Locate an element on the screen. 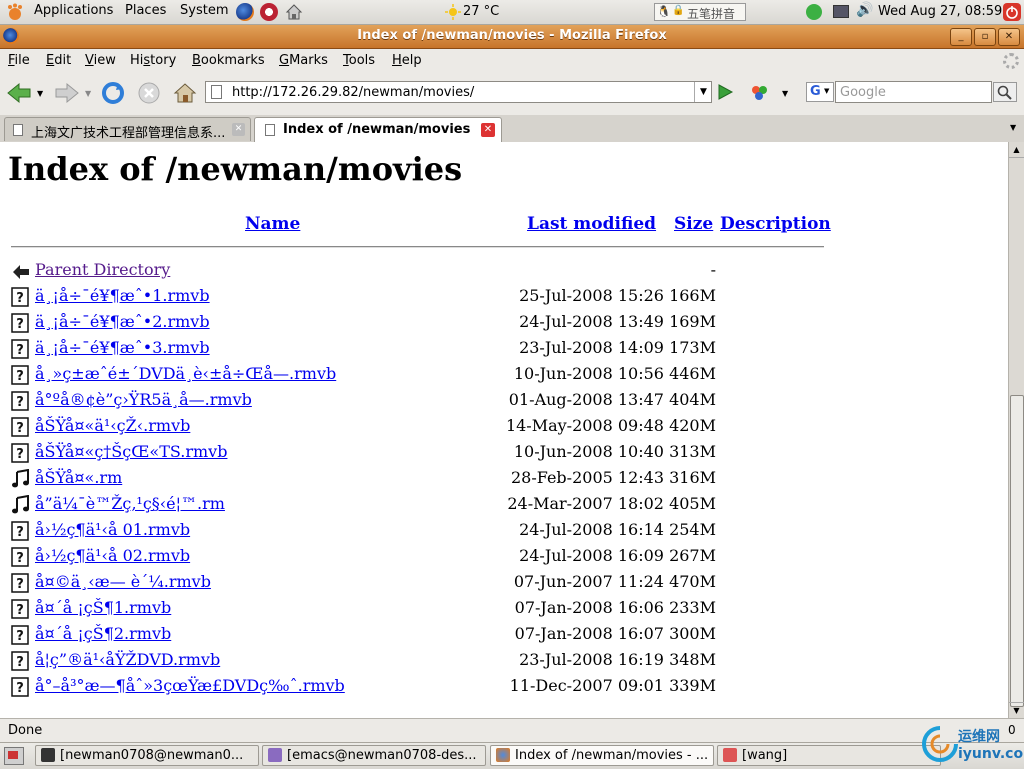 The height and width of the screenshot is (769, 1024). url-dropdown-button: ▼ is located at coordinates (703, 92).